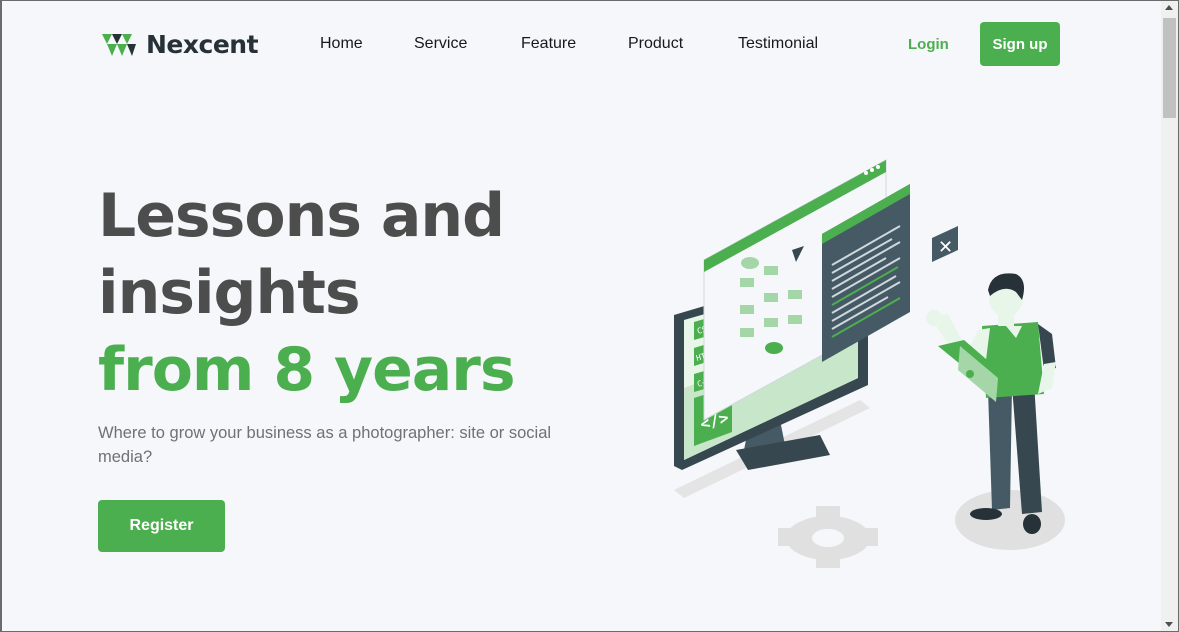  Describe the element at coordinates (161, 526) in the screenshot. I see `register-button: Register` at that location.